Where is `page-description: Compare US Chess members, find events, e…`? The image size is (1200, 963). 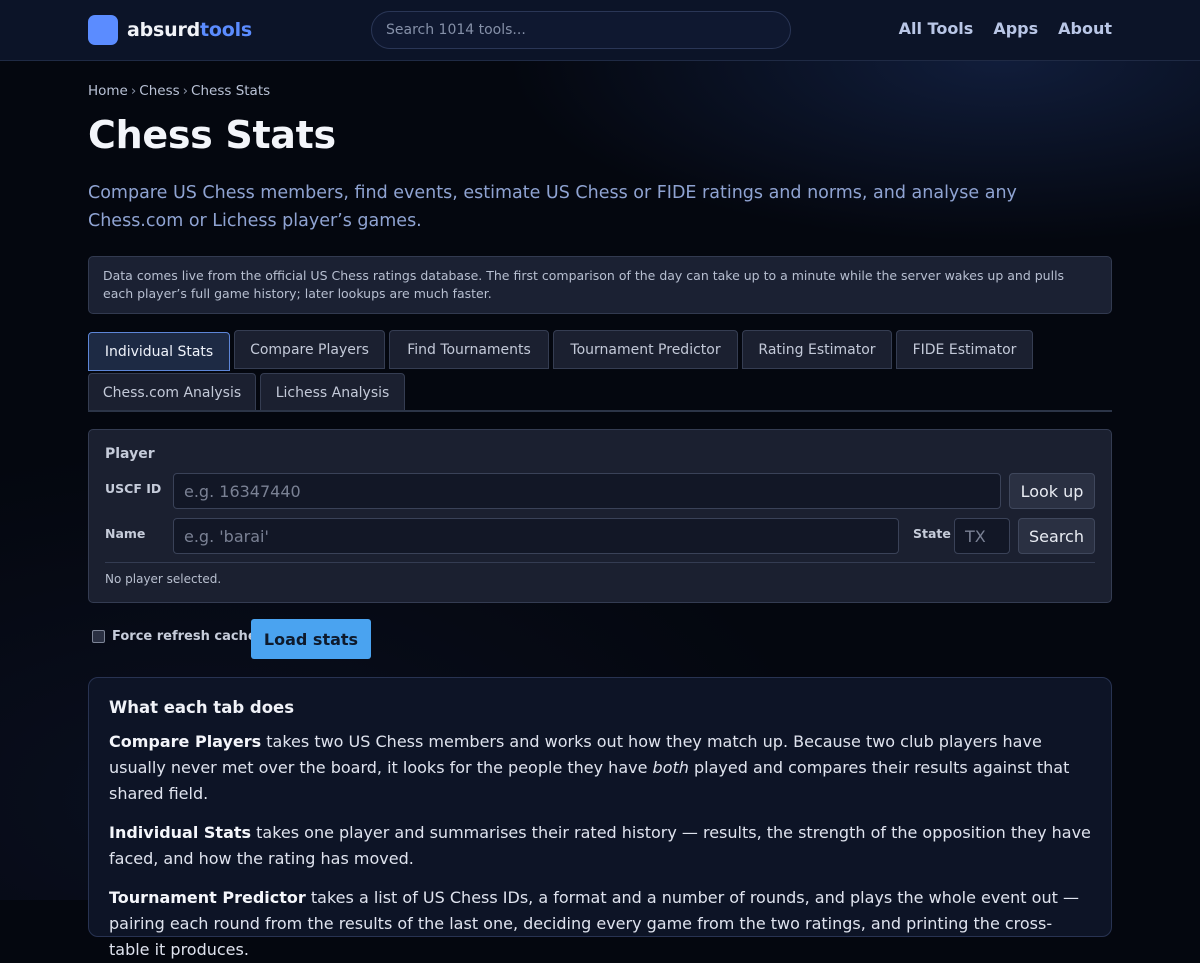
page-description: Compare US Chess members, find events, e… is located at coordinates (552, 207).